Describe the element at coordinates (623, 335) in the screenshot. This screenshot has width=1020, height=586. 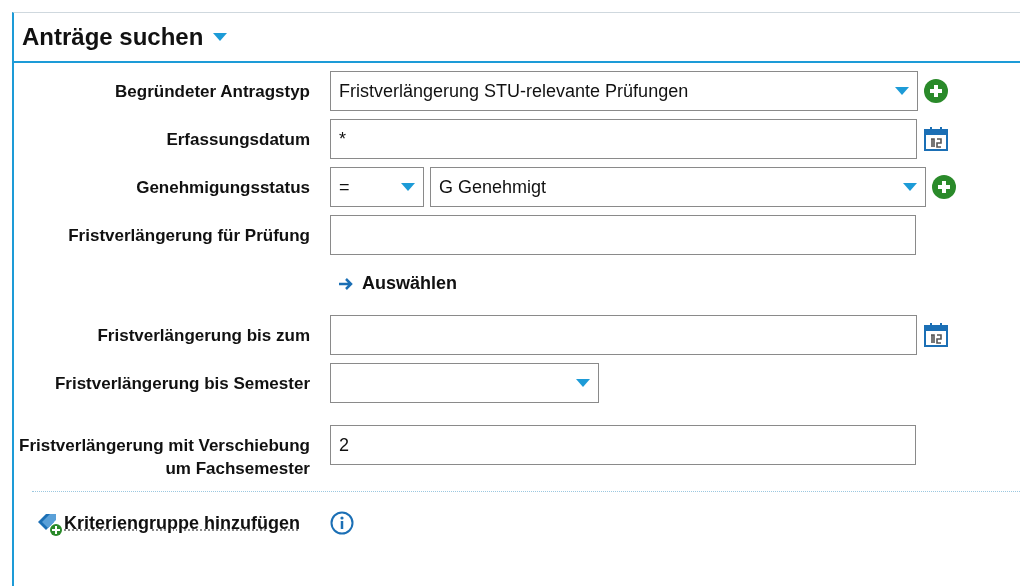
I see `date-field` at that location.